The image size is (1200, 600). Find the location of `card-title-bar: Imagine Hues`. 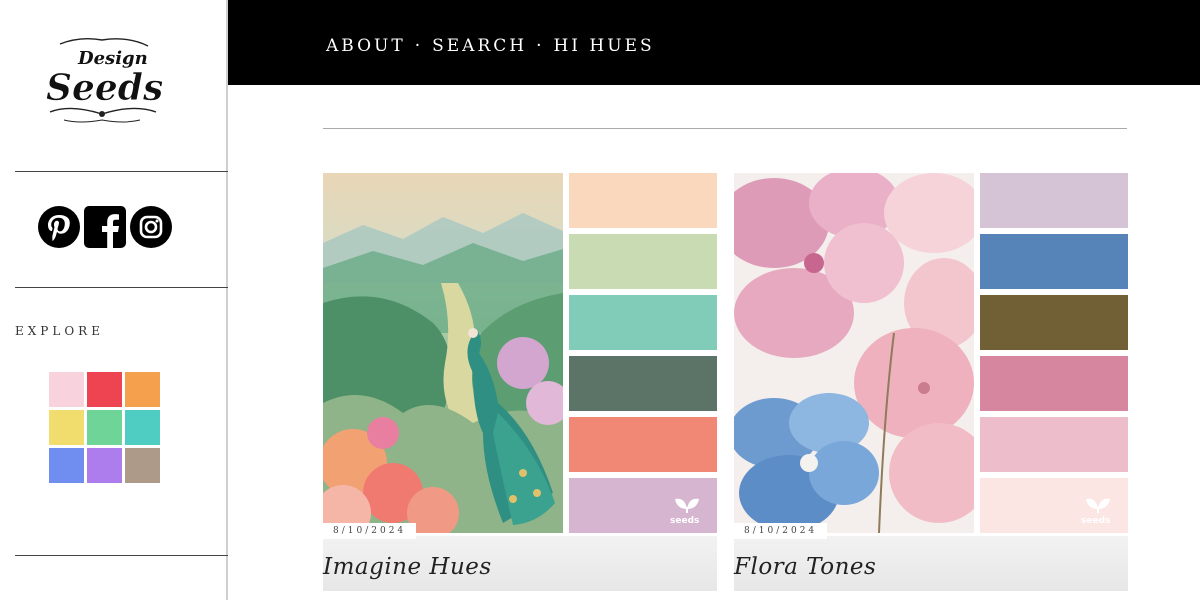

card-title-bar: Imagine Hues is located at coordinates (520, 563).